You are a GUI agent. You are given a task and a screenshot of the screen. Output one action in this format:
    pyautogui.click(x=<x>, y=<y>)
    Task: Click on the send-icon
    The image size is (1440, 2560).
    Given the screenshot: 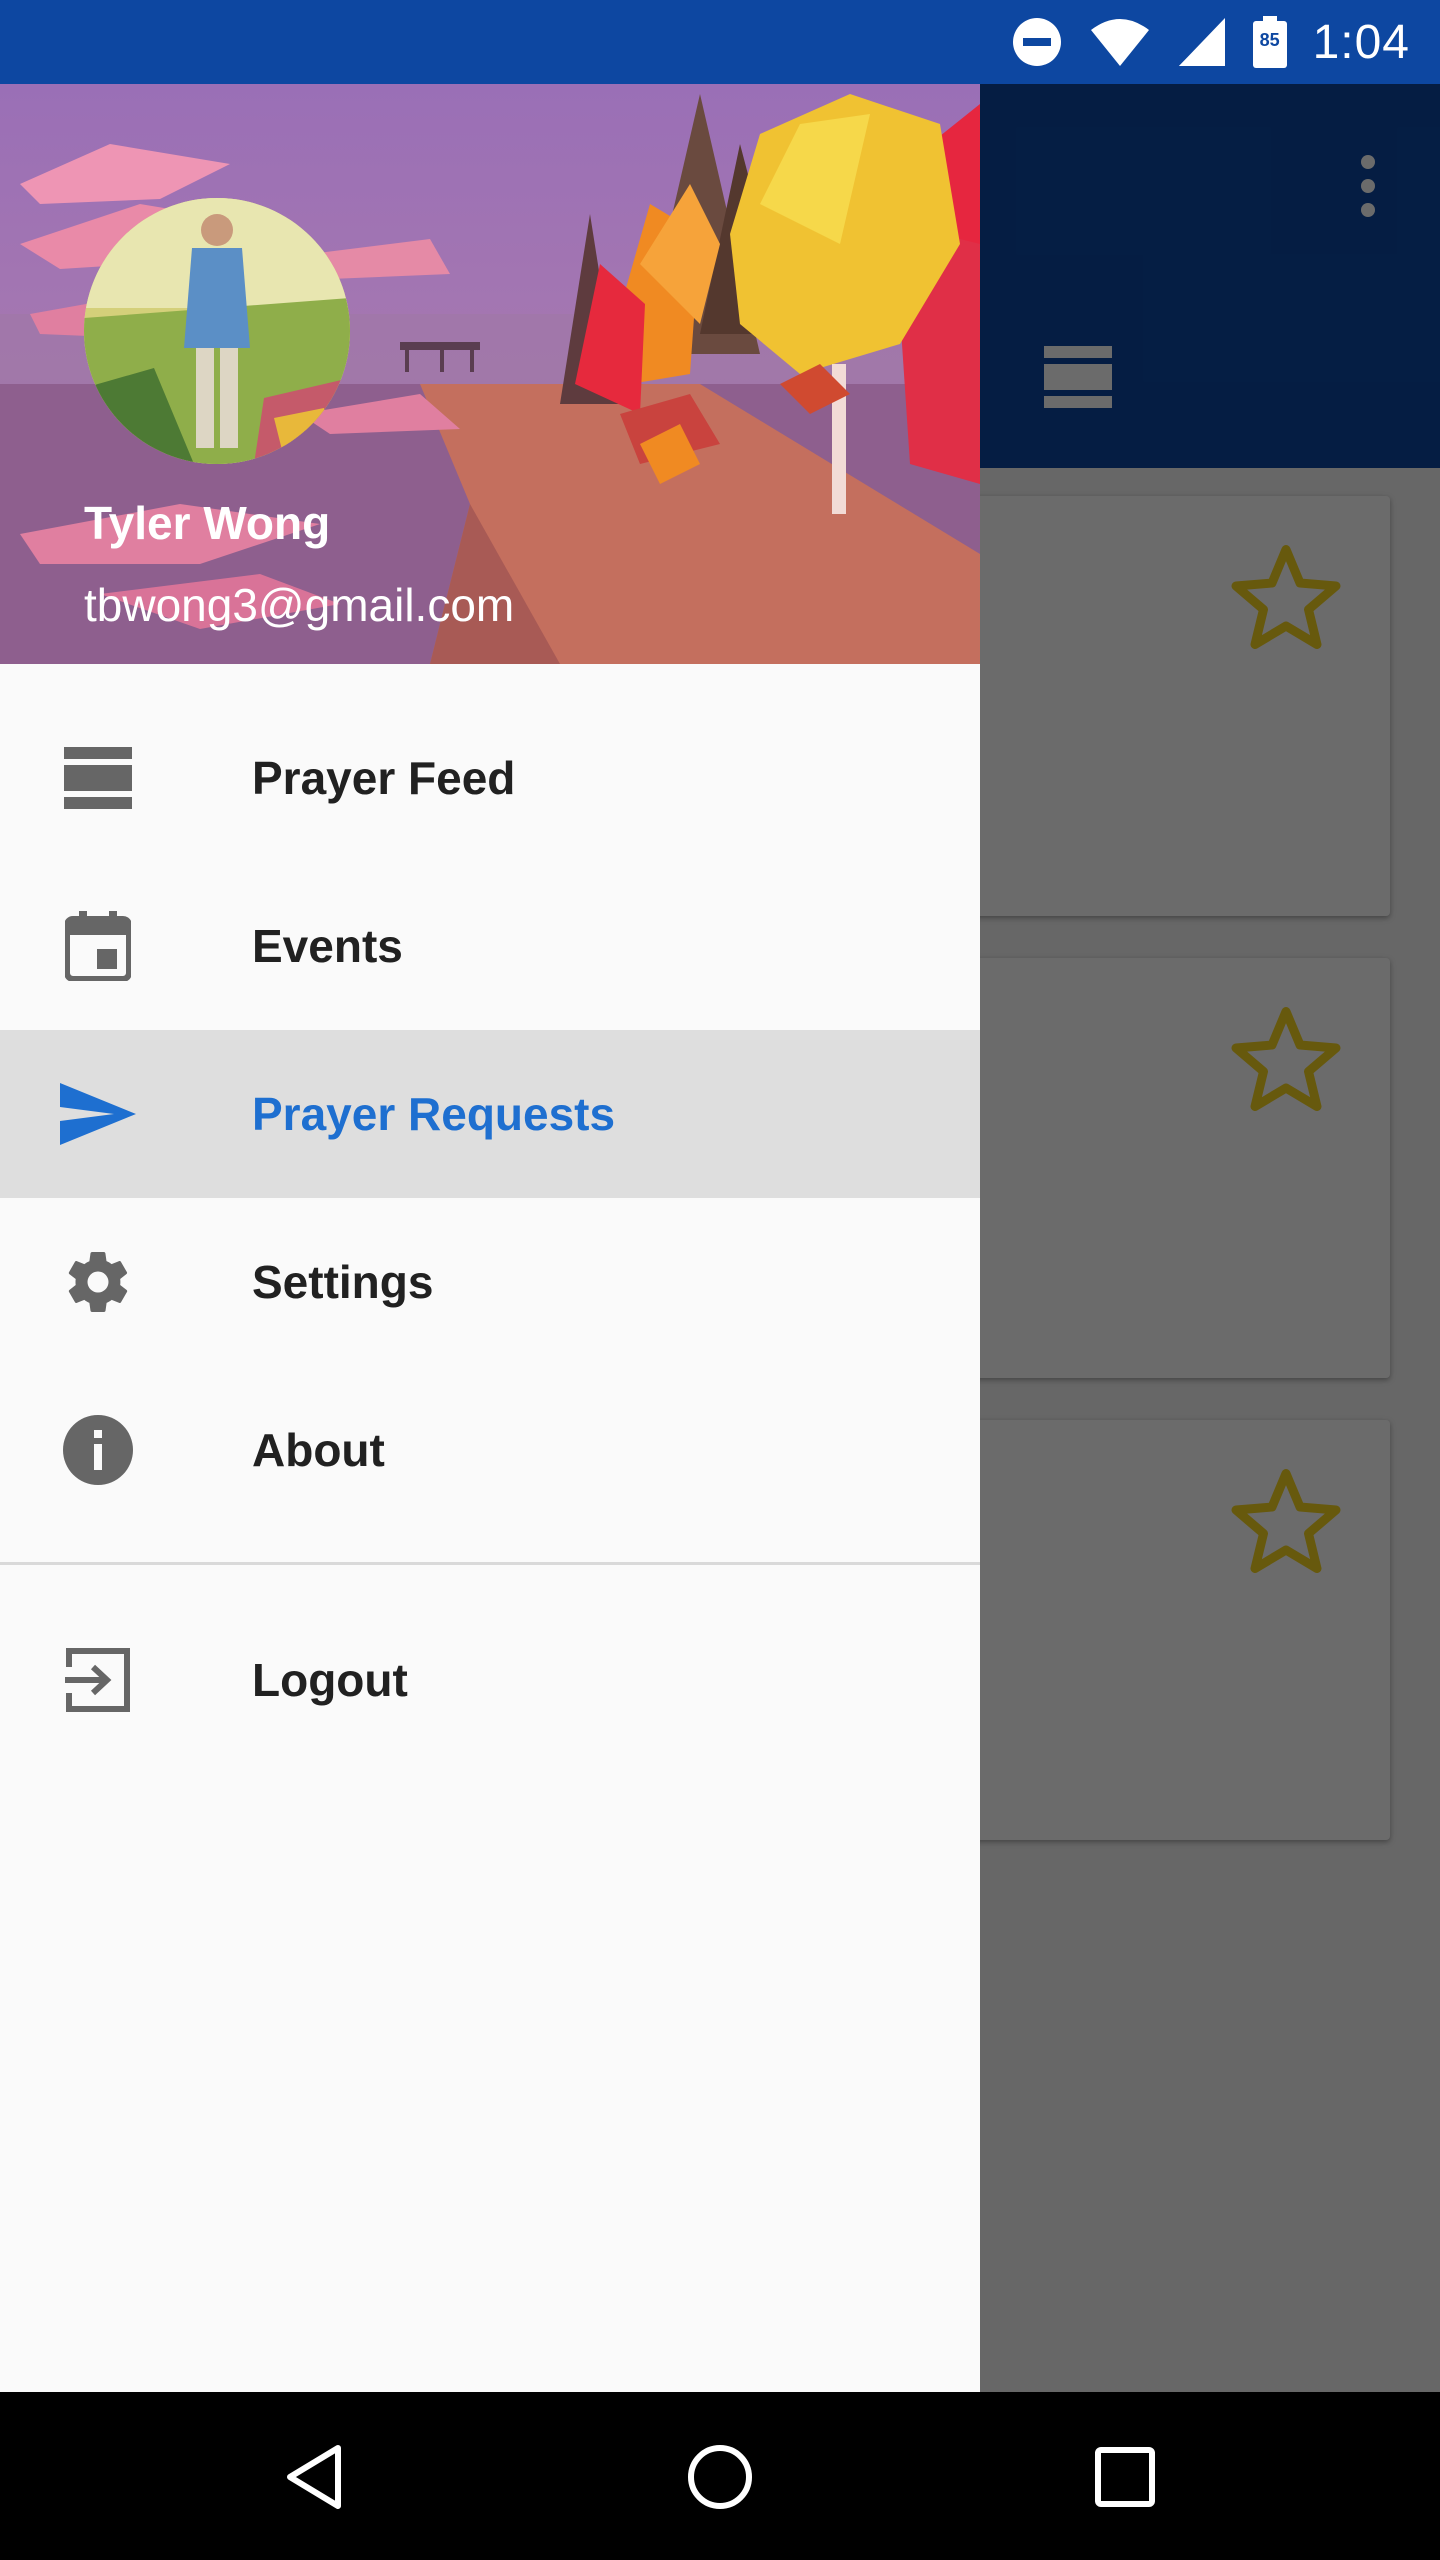 What is the action you would take?
    pyautogui.click(x=98, y=1114)
    